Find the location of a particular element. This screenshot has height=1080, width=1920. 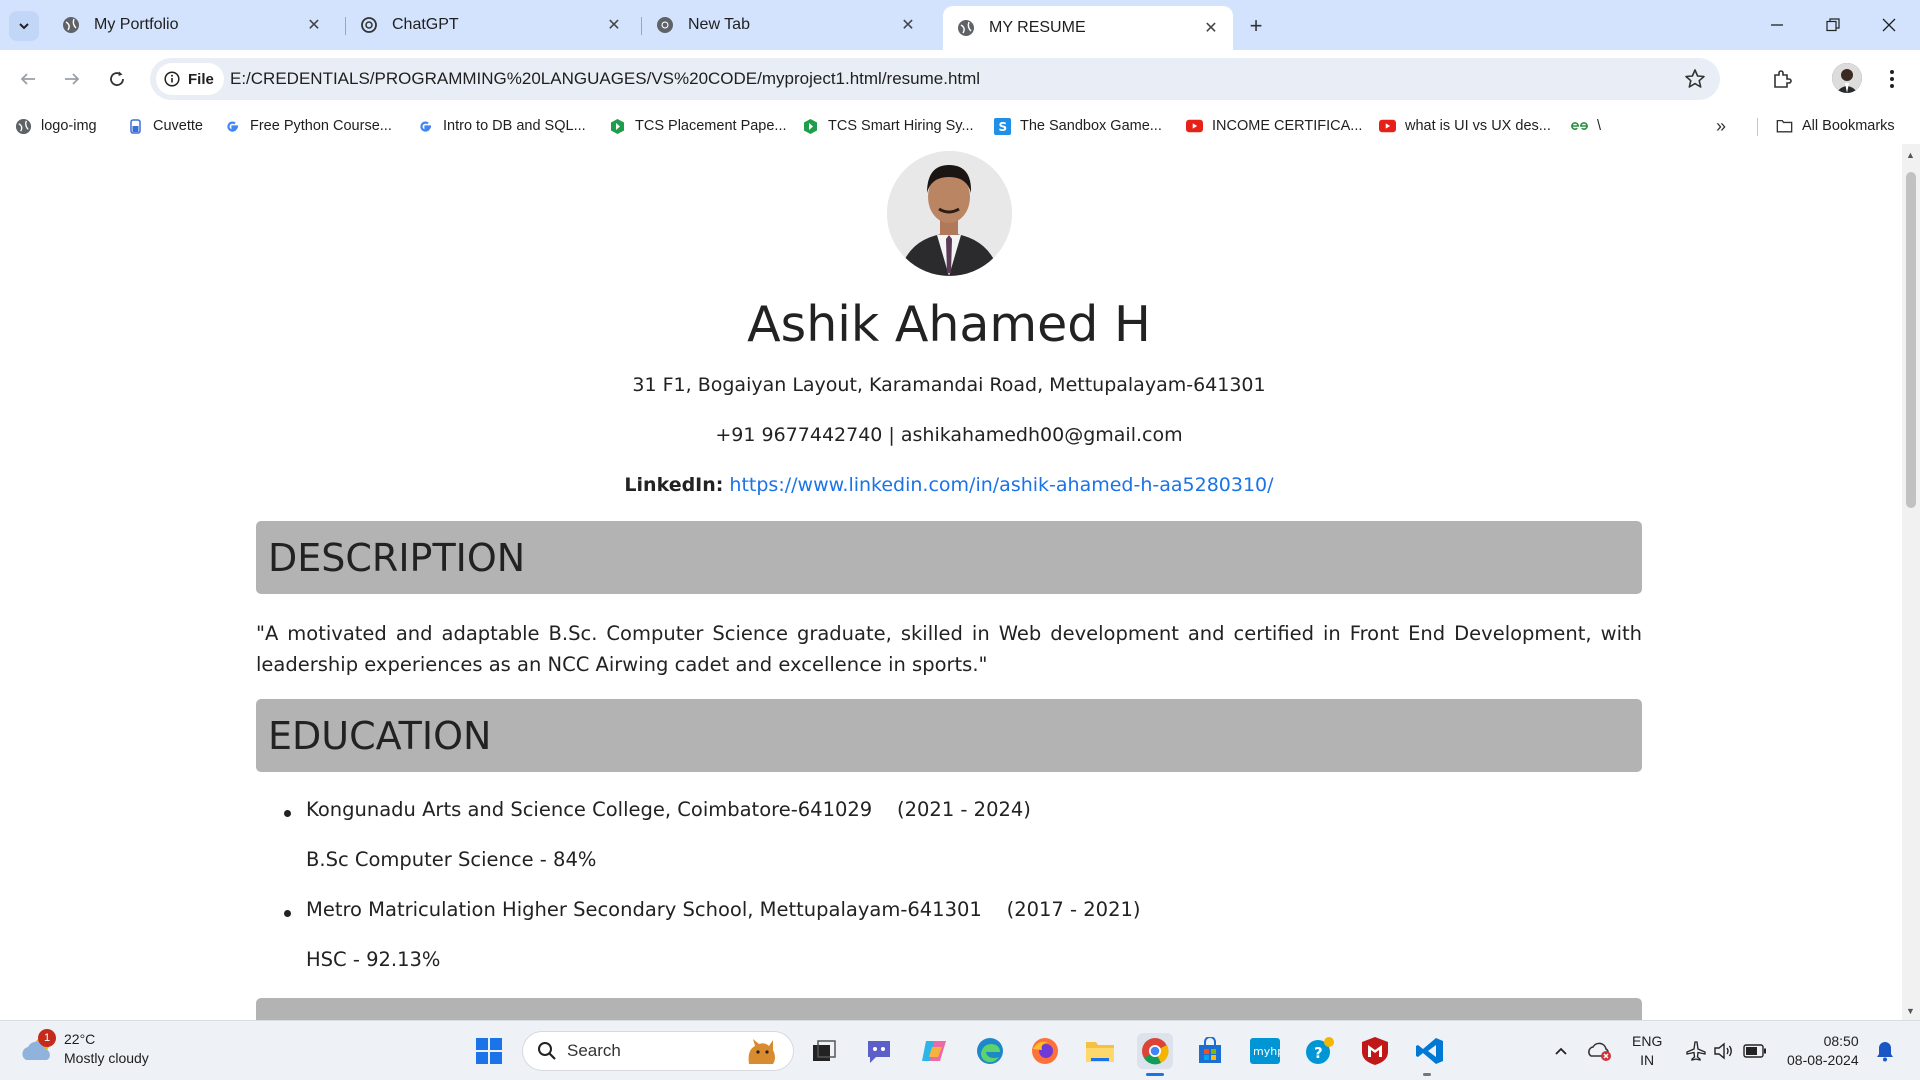

tab-search-button is located at coordinates (24, 26).